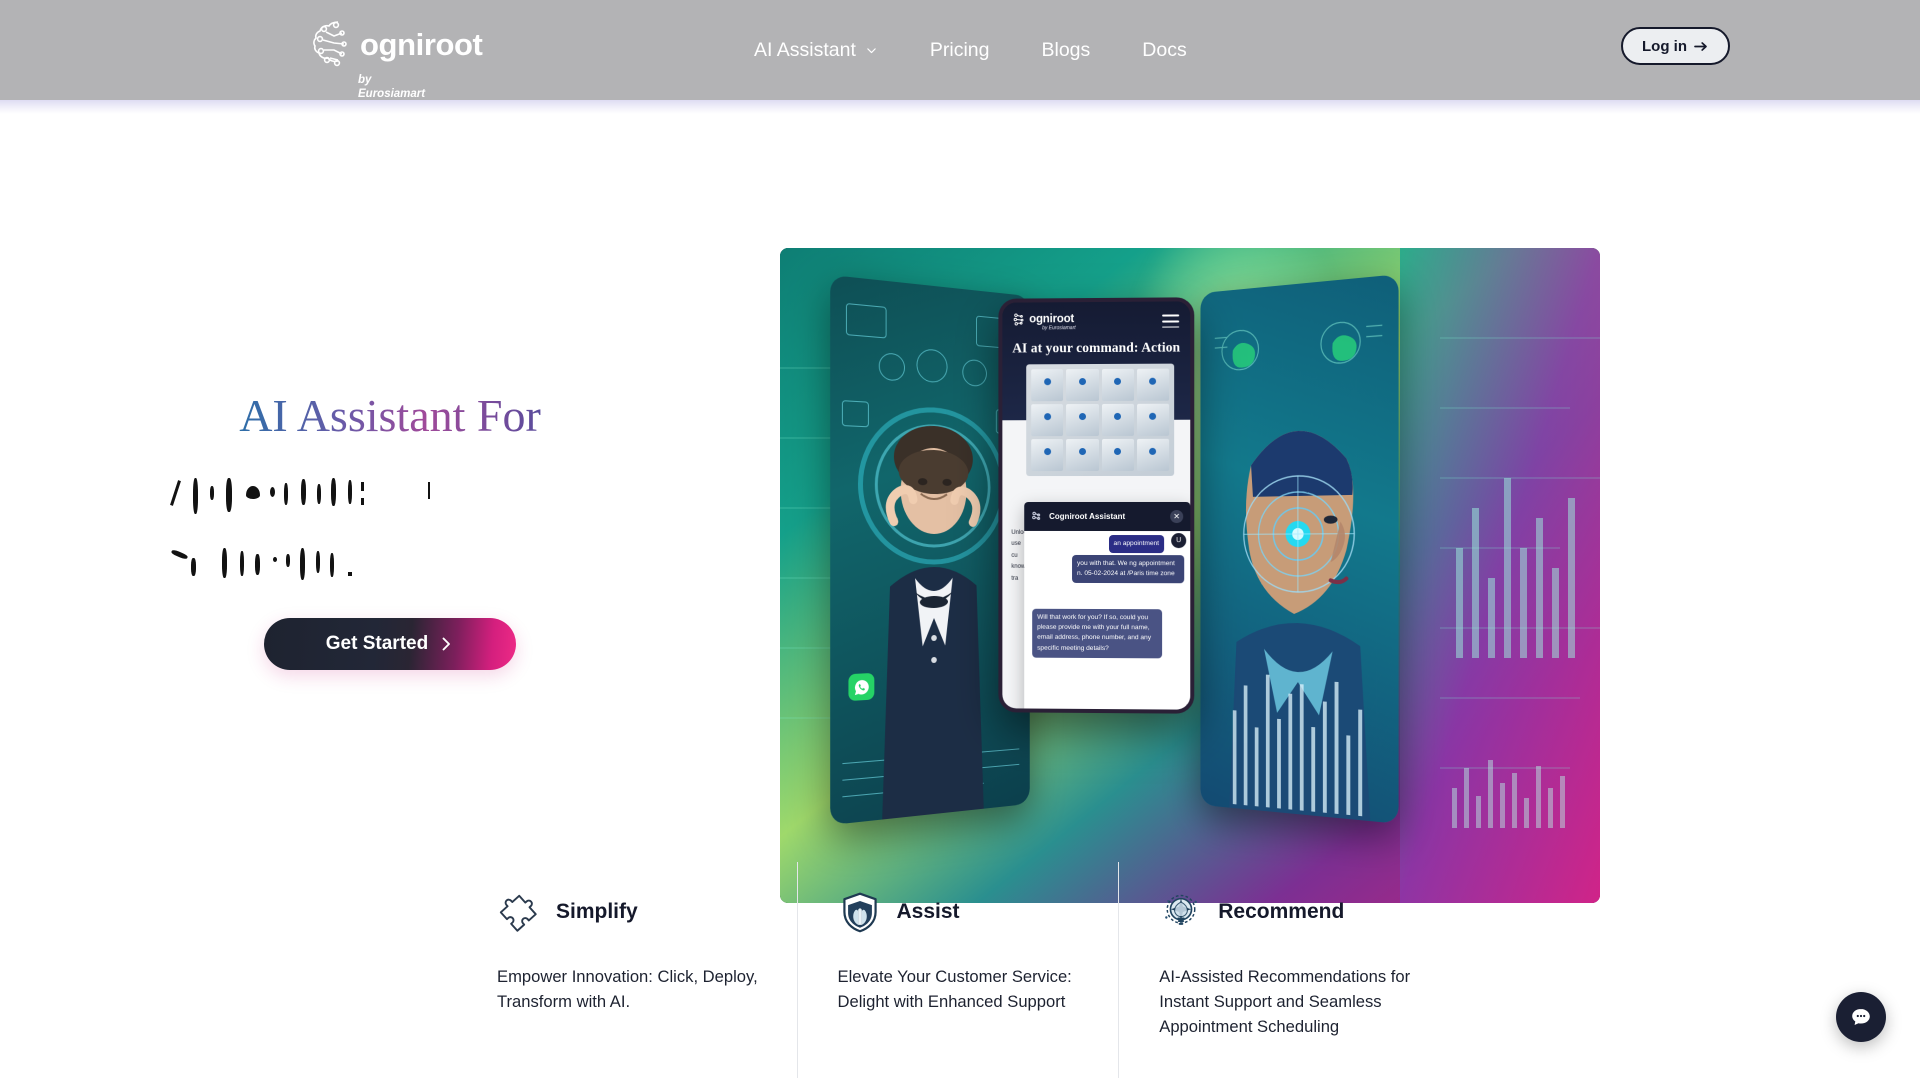 This screenshot has height=1080, width=1920. Describe the element at coordinates (1171, 323) in the screenshot. I see `hamburger-icon` at that location.